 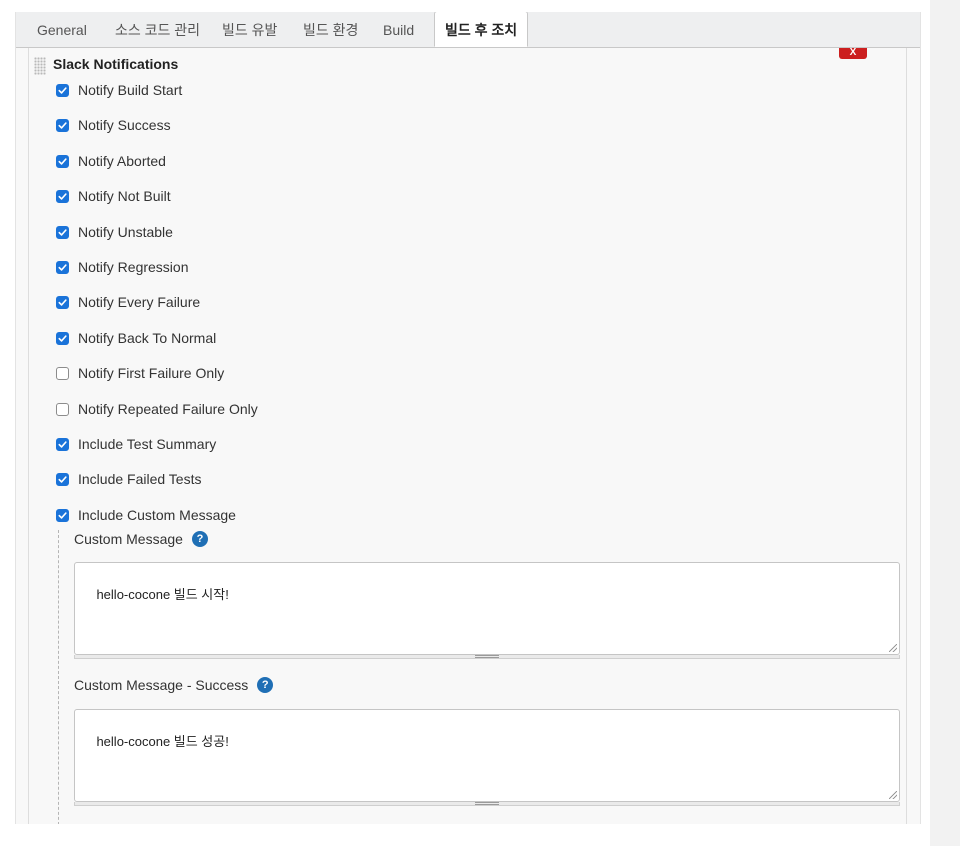 I want to click on option-label: Notify Aborted, so click(x=122, y=161).